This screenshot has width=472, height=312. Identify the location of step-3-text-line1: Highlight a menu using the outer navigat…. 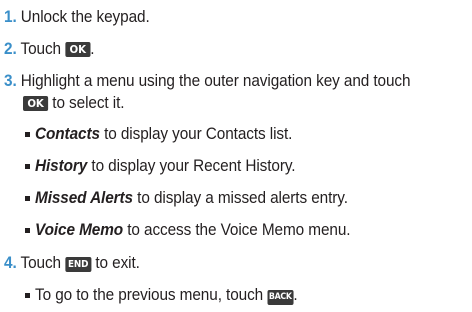
(215, 81).